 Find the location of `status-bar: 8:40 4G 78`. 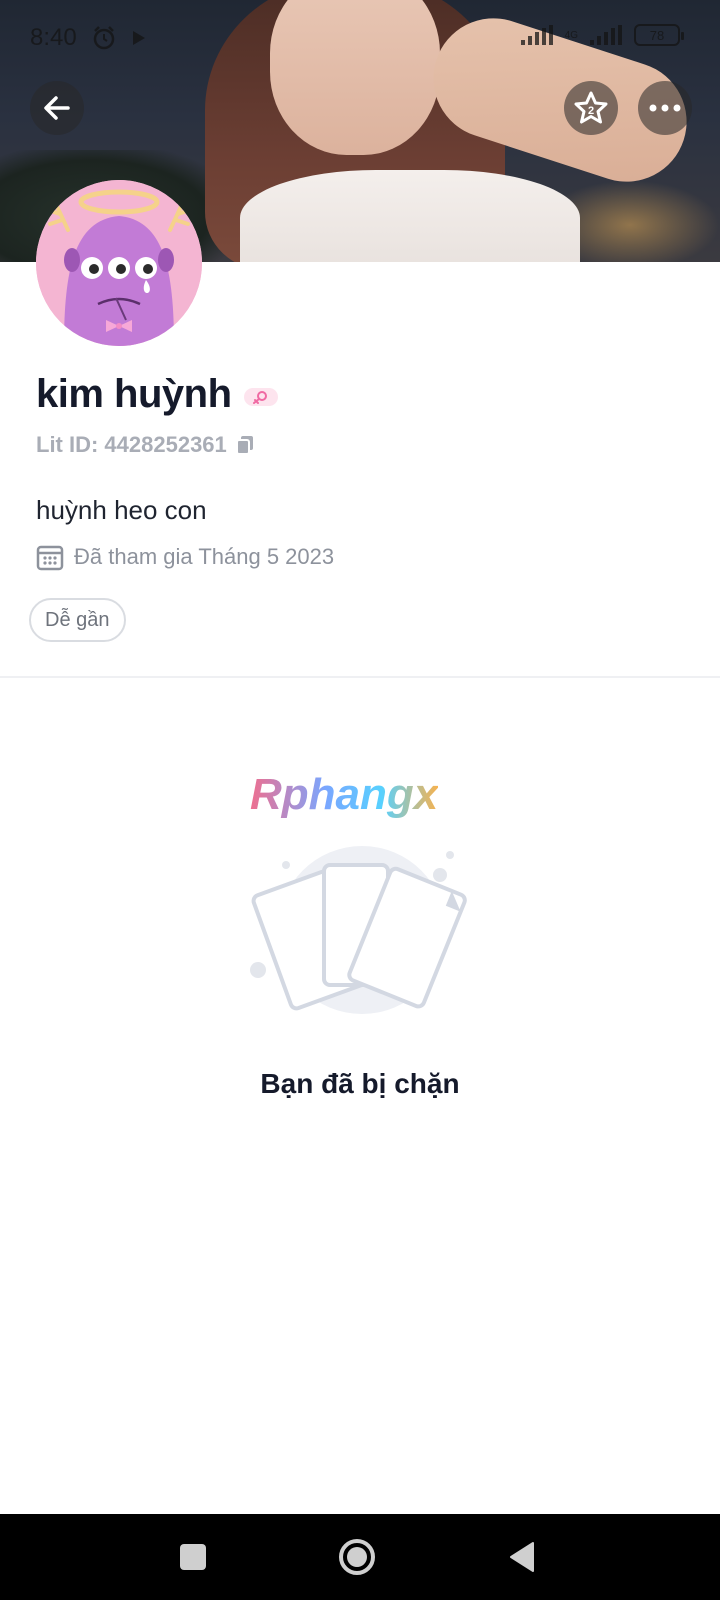

status-bar: 8:40 4G 78 is located at coordinates (360, 38).